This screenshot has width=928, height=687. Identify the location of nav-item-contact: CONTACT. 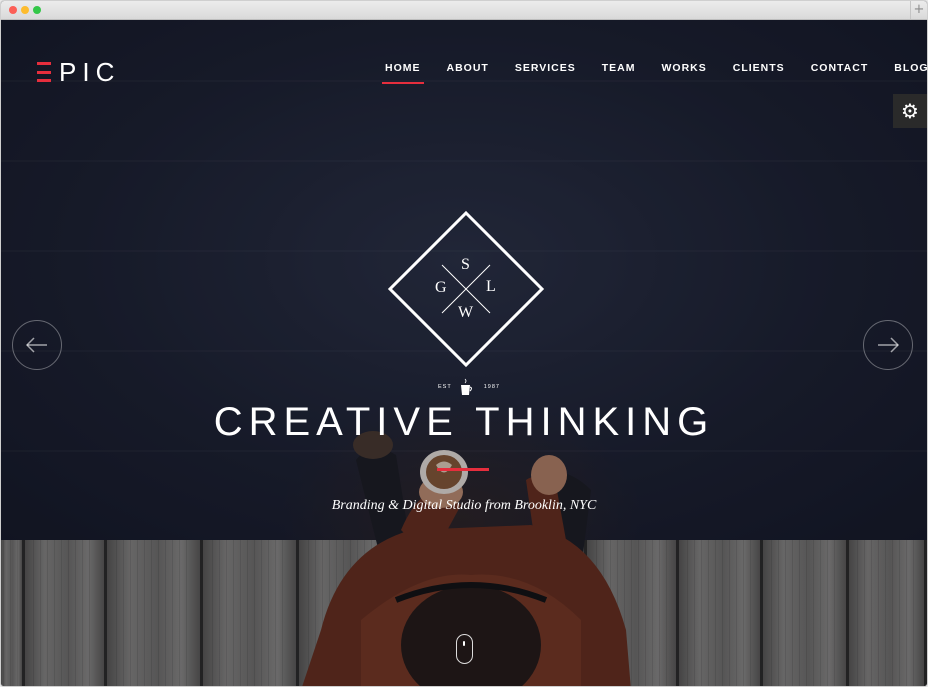
(840, 73).